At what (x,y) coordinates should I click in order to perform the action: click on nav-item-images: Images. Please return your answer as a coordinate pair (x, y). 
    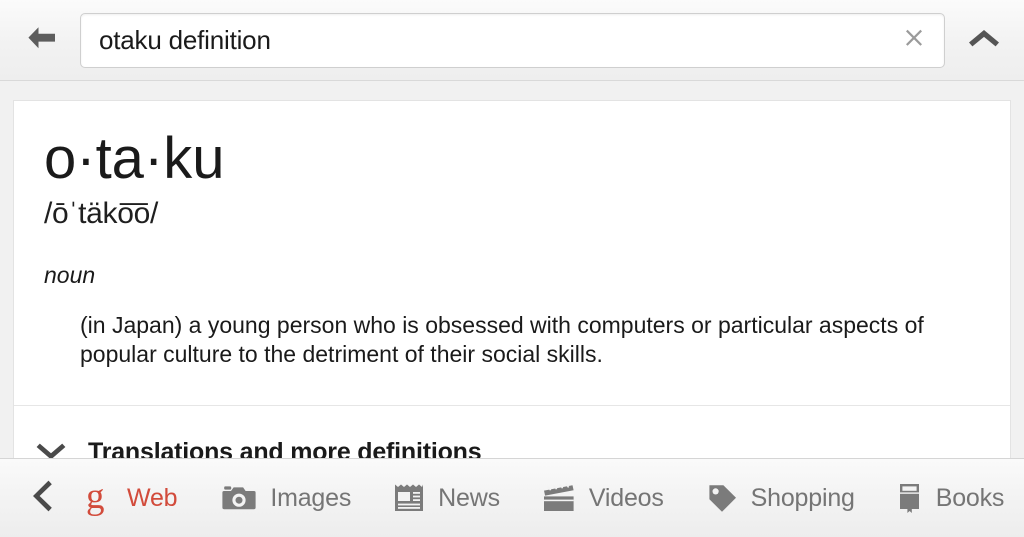
    Looking at the image, I should click on (286, 498).